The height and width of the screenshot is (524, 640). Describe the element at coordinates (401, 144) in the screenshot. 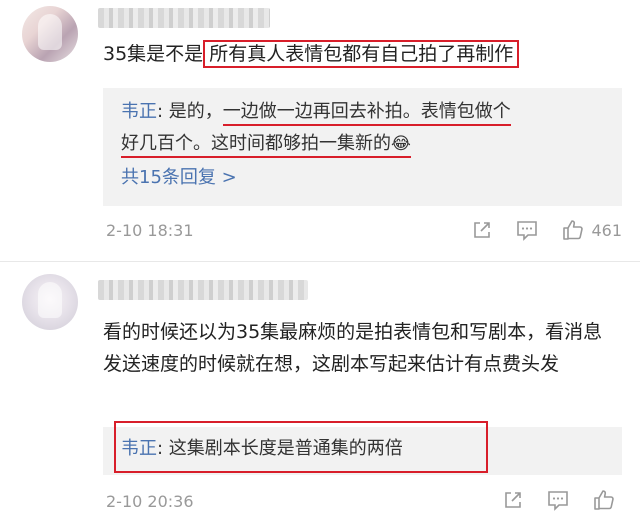

I see `laughing-emoji-icon: 😂` at that location.